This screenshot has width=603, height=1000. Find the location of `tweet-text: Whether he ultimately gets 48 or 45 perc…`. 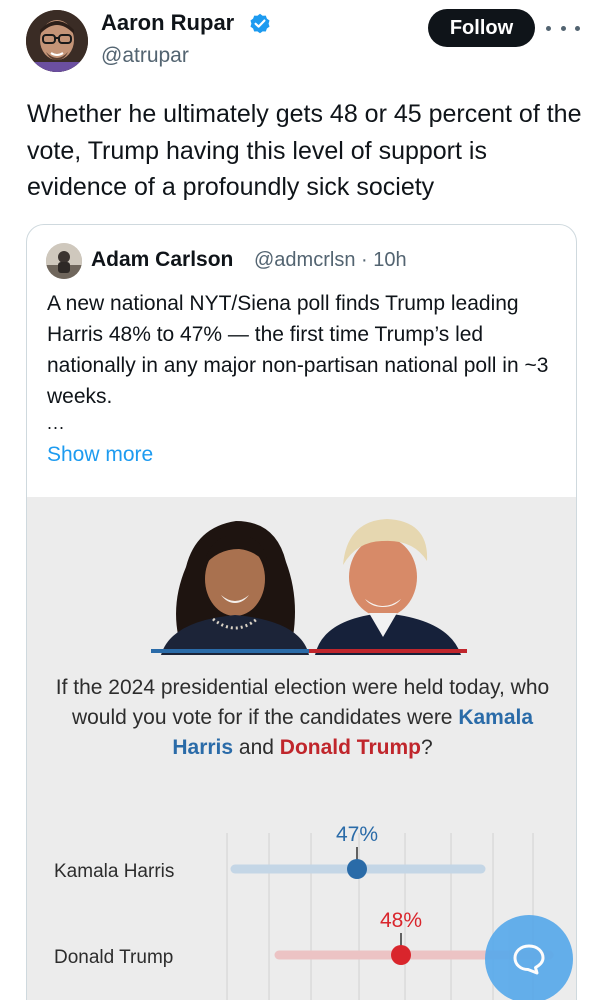

tweet-text: Whether he ultimately gets 48 or 45 perc… is located at coordinates (304, 150).